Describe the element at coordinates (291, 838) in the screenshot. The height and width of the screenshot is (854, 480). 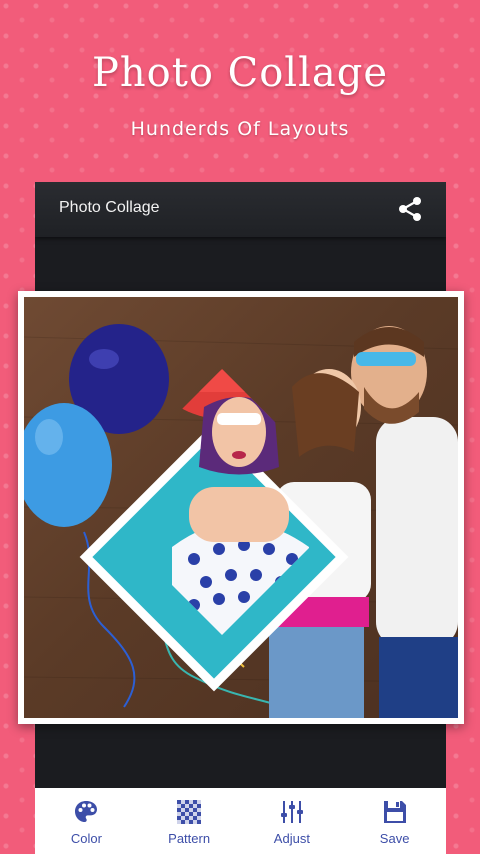
I see `adjust-tool-label: Adjust` at that location.